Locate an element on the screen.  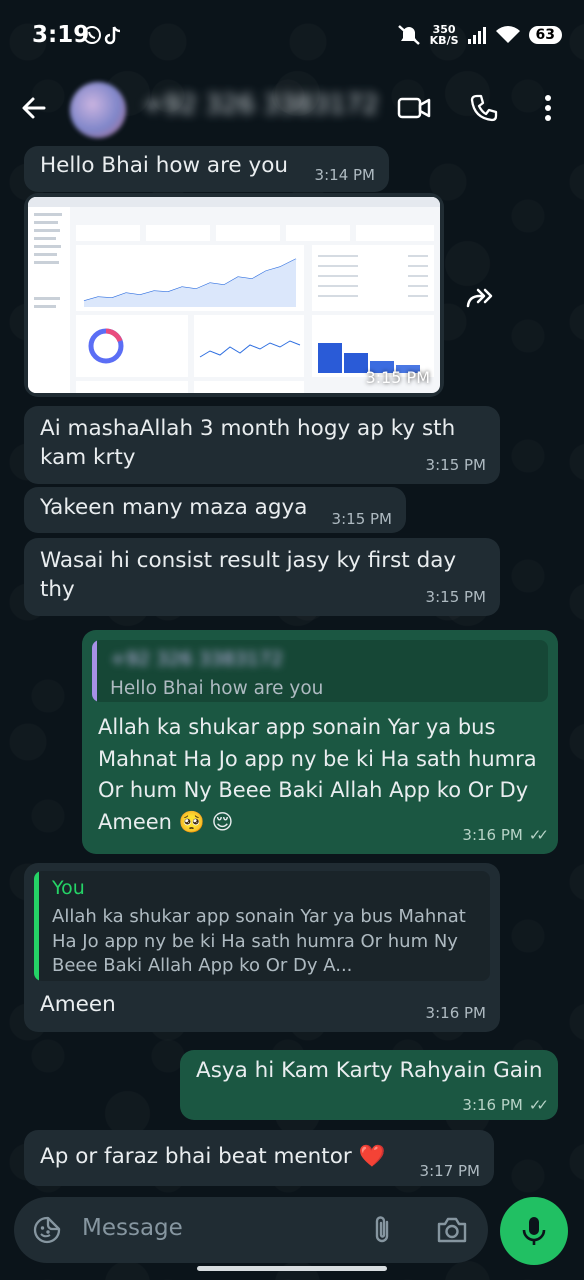
quoted-message: +92 326 3383172 Hello Bhai how are you is located at coordinates (320, 671).